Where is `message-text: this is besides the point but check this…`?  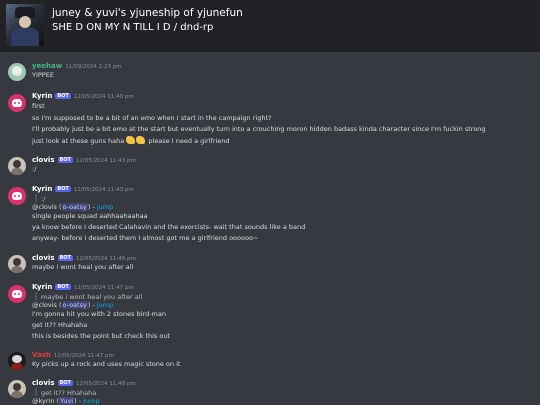 message-text: this is besides the point but check this… is located at coordinates (101, 336).